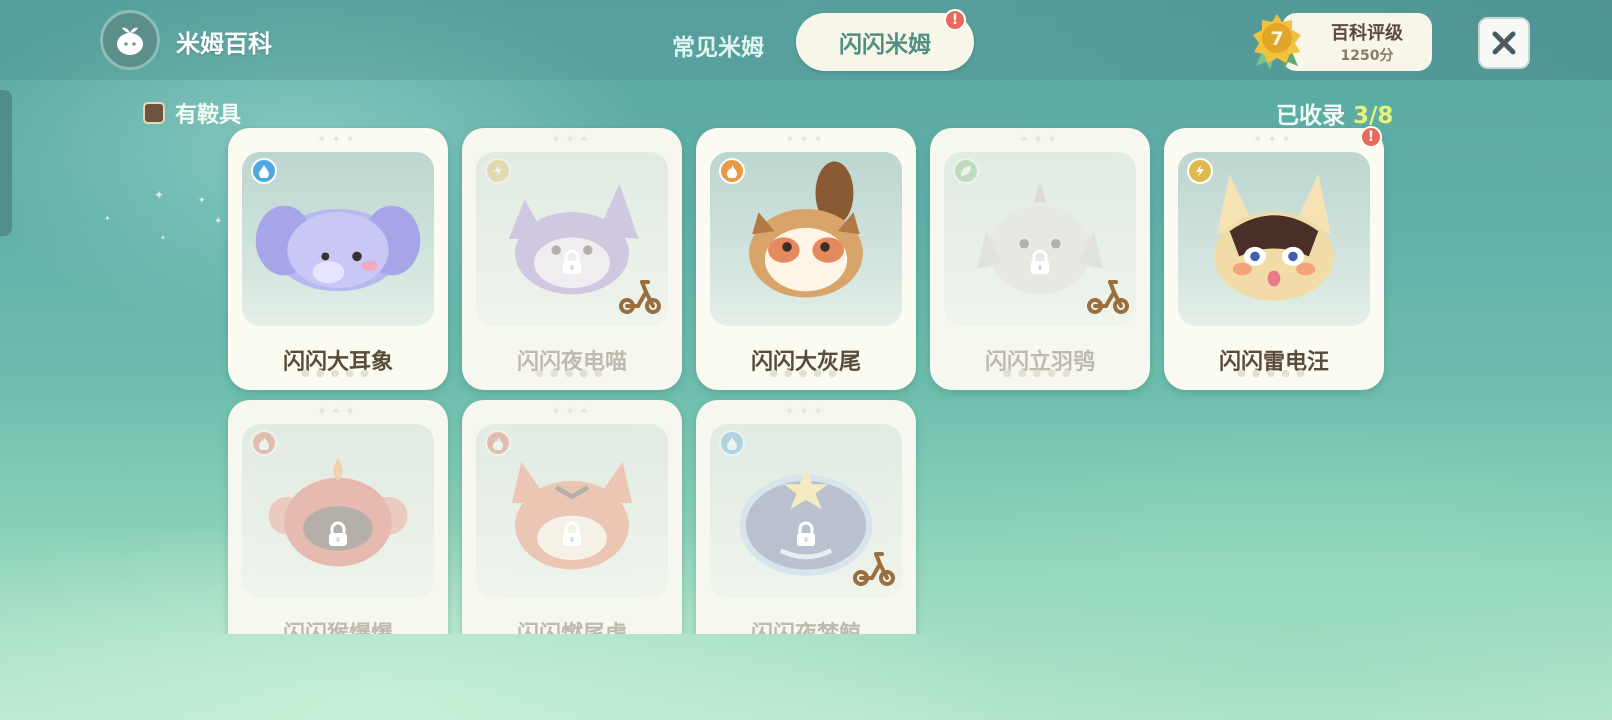  I want to click on checkbox-box, so click(154, 113).